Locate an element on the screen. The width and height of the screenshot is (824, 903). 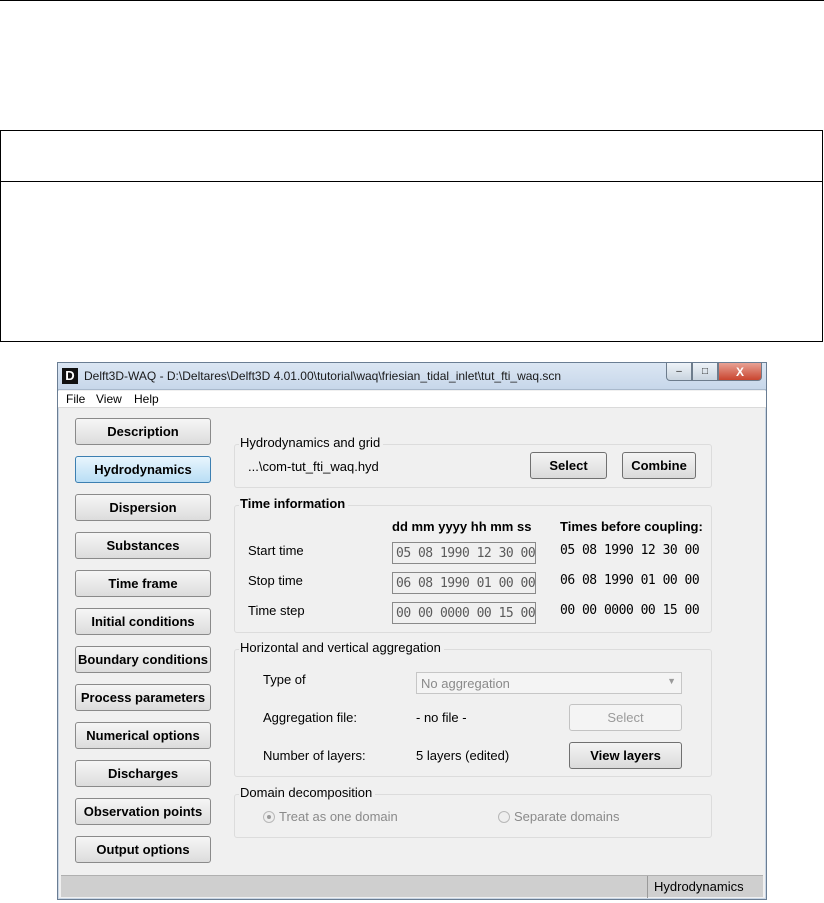
aggregation-type-select: No aggregation ▼ is located at coordinates (549, 683).